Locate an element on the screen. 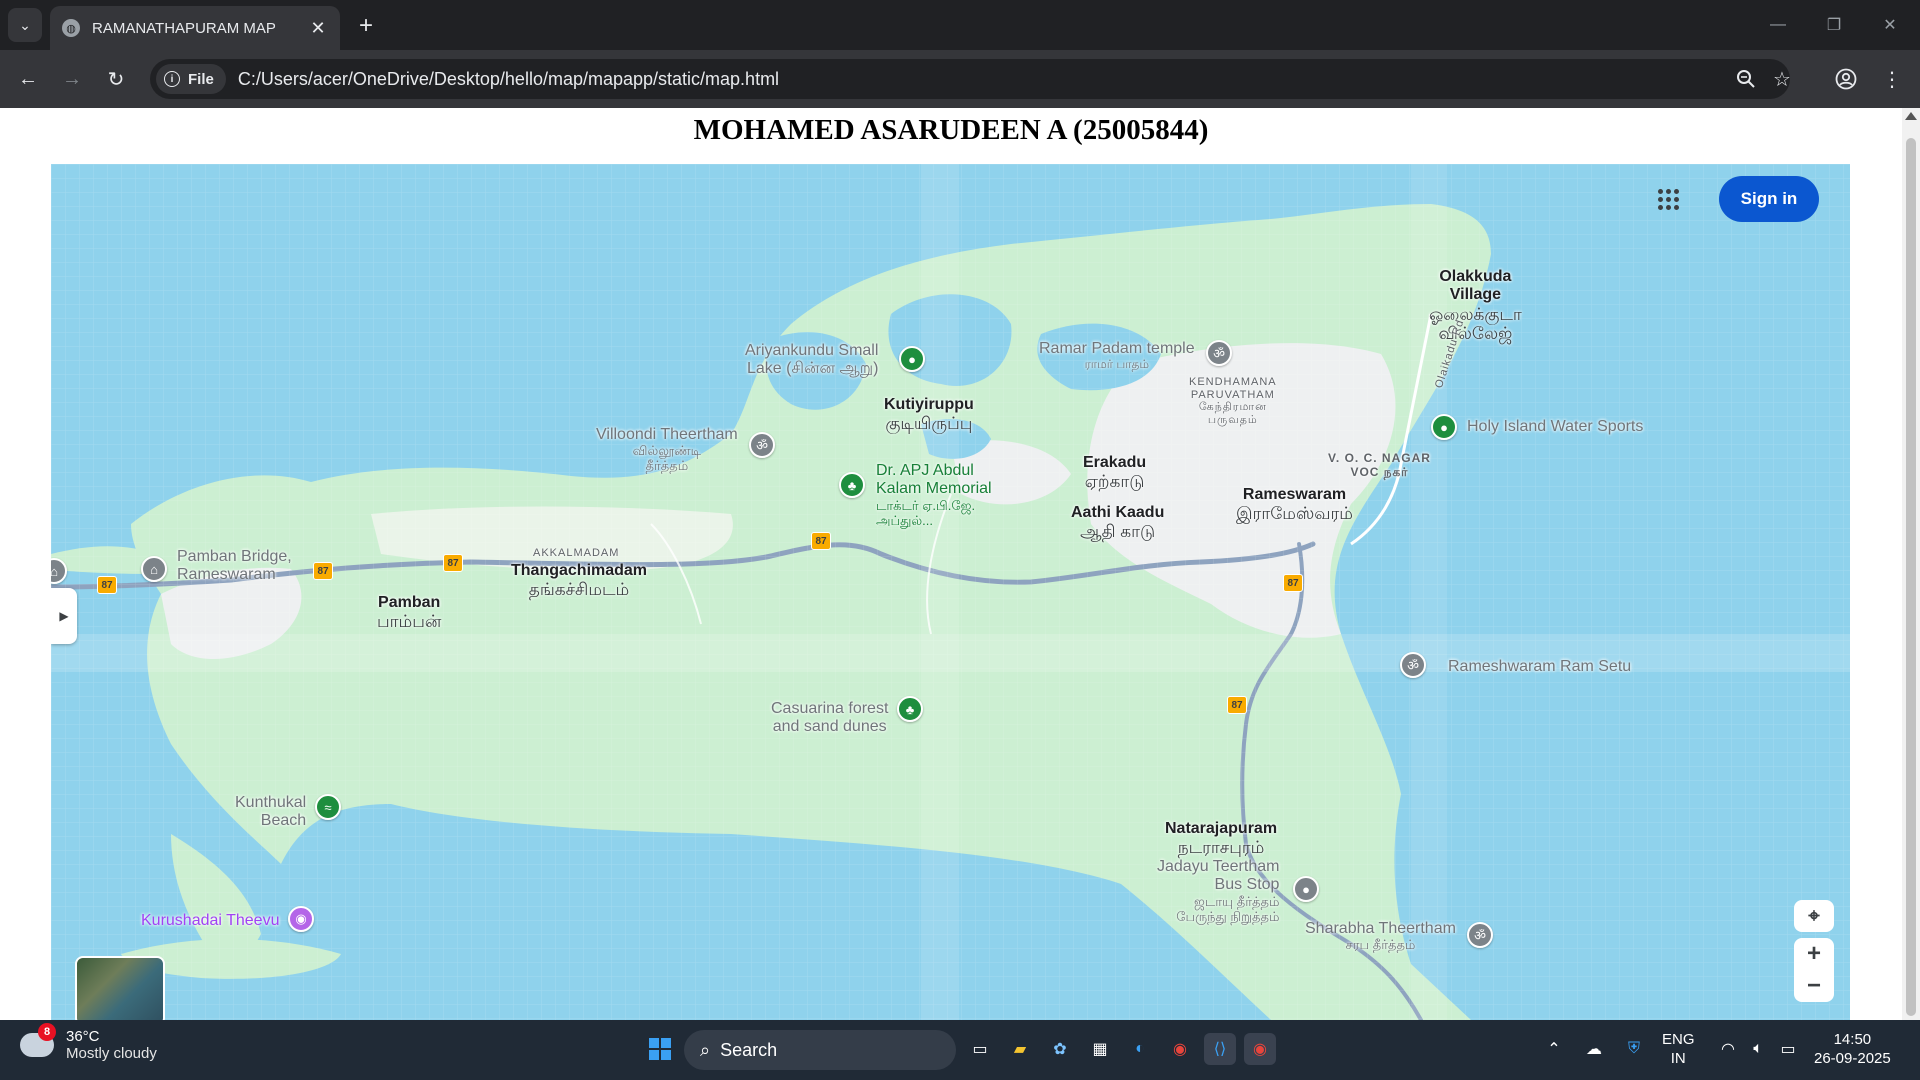  label-akkalmadam: AKKALMADAM is located at coordinates (576, 553).